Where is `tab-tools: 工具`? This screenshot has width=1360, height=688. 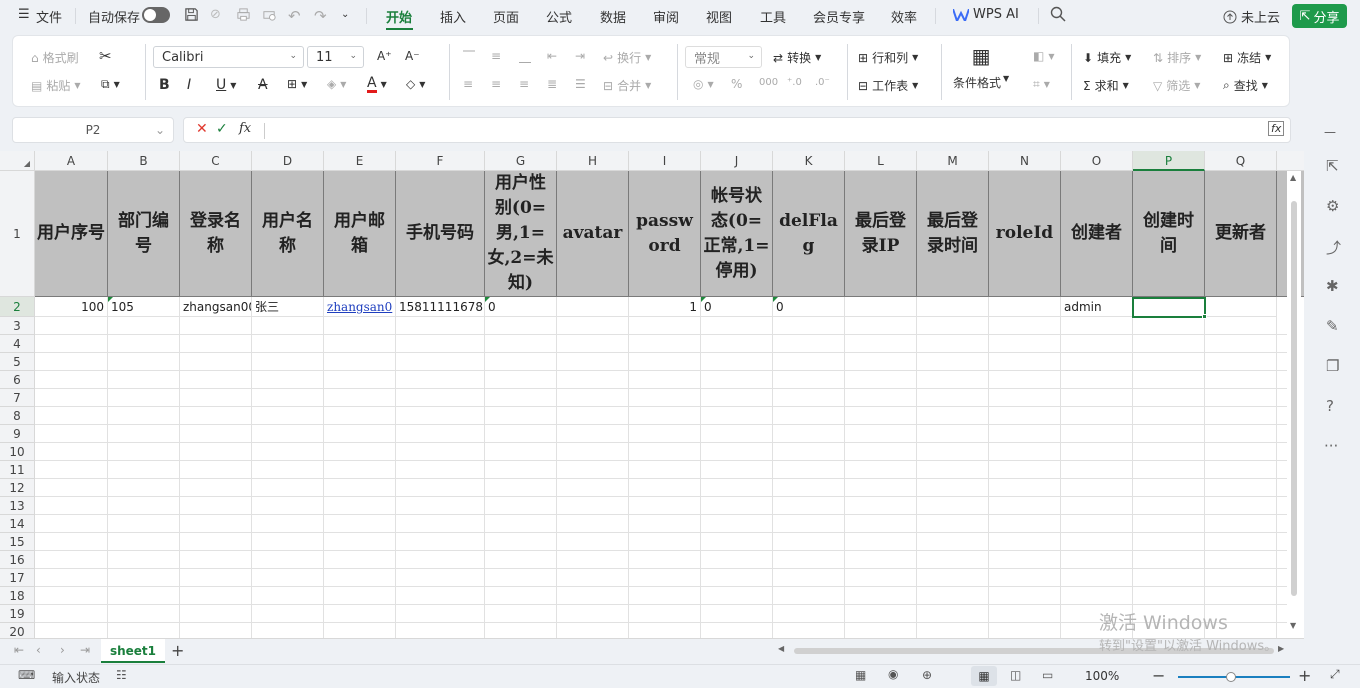 tab-tools: 工具 is located at coordinates (773, 16).